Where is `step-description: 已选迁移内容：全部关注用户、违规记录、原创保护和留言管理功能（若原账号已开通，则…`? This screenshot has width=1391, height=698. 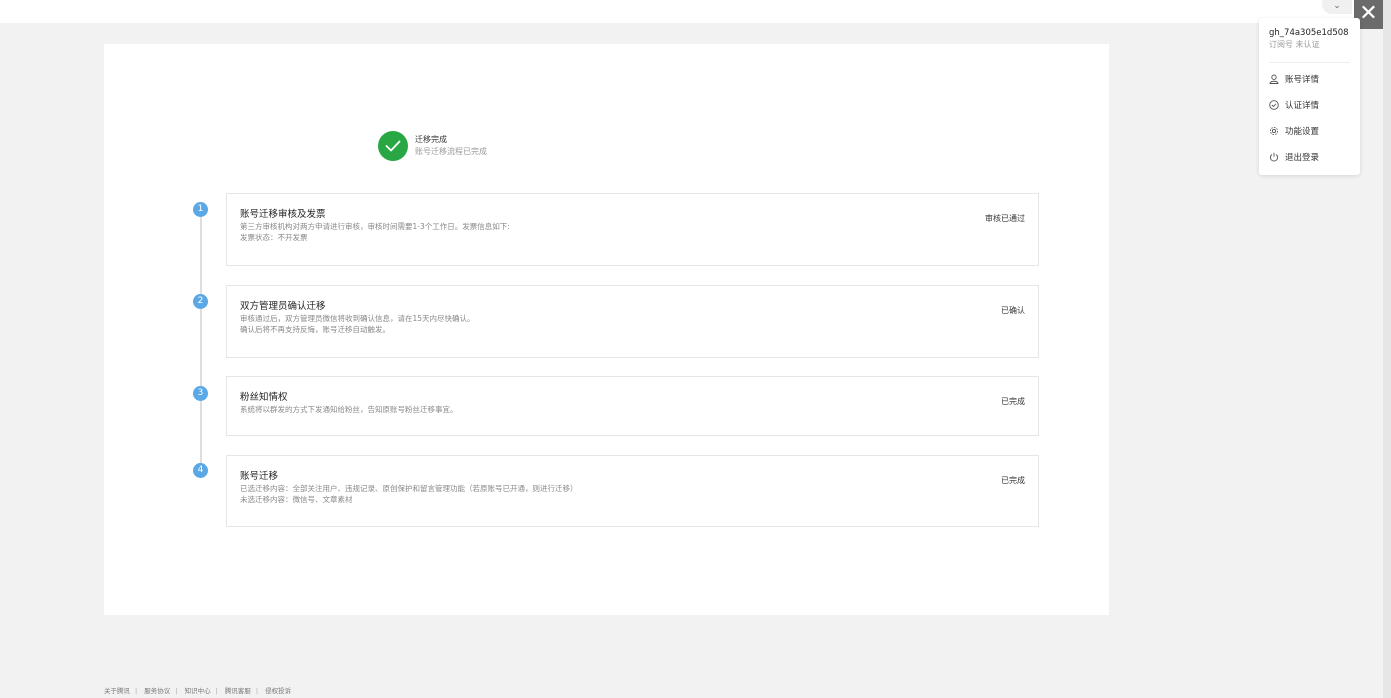
step-description: 已选迁移内容：全部关注用户、违规记录、原创保护和留言管理功能（若原账号已开通，则… is located at coordinates (409, 488).